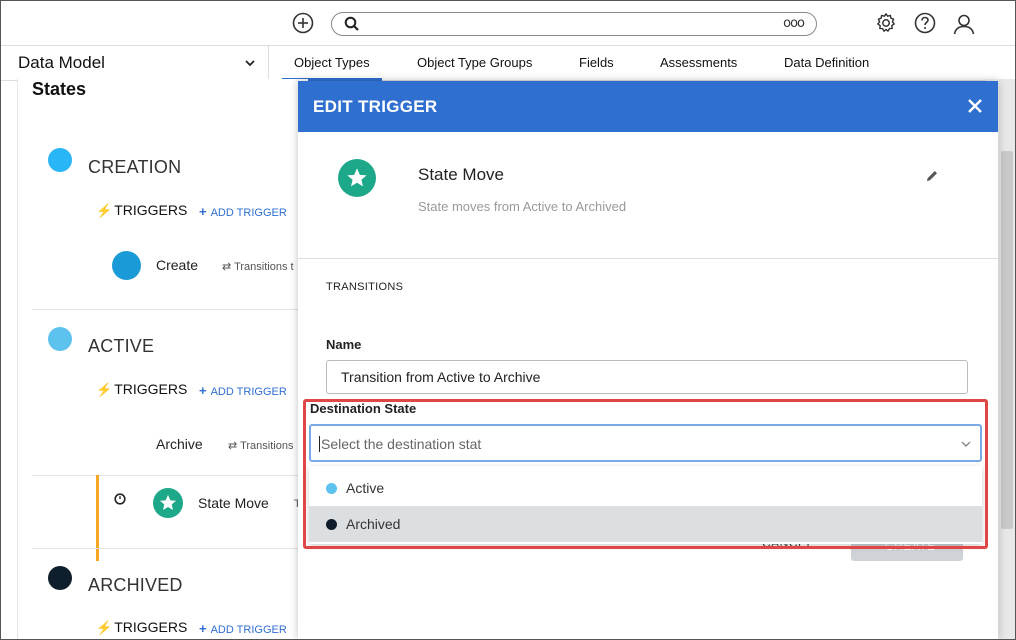 The height and width of the screenshot is (640, 1016). What do you see at coordinates (1007, 340) in the screenshot?
I see `scrollbar-thumb` at bounding box center [1007, 340].